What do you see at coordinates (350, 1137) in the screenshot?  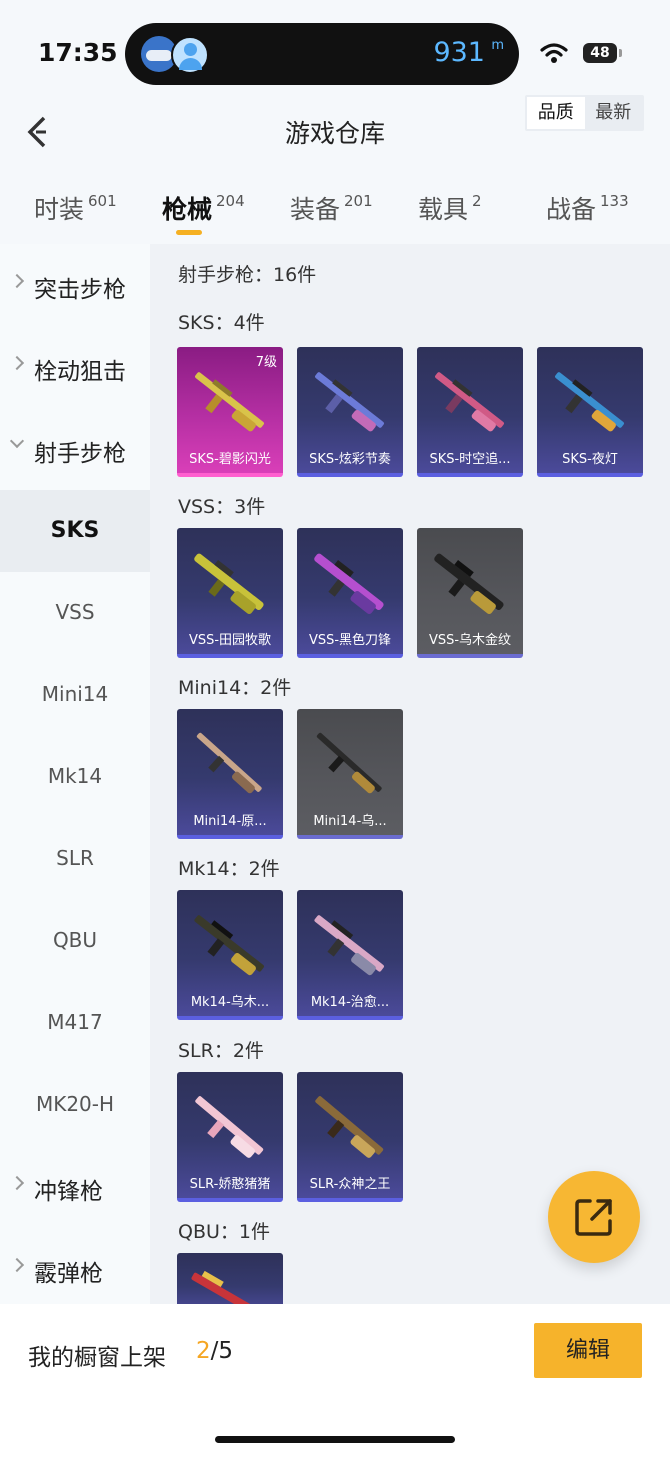 I see `item-card: SLR-众神之王` at bounding box center [350, 1137].